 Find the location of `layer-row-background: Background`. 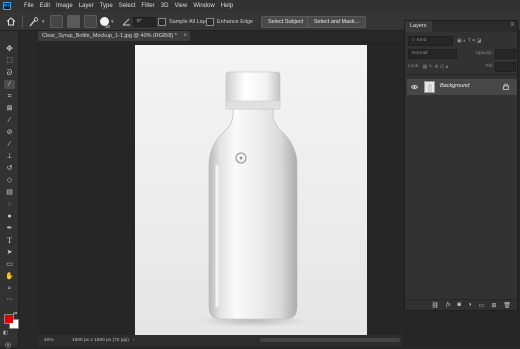

layer-row-background: Background is located at coordinates (462, 87).